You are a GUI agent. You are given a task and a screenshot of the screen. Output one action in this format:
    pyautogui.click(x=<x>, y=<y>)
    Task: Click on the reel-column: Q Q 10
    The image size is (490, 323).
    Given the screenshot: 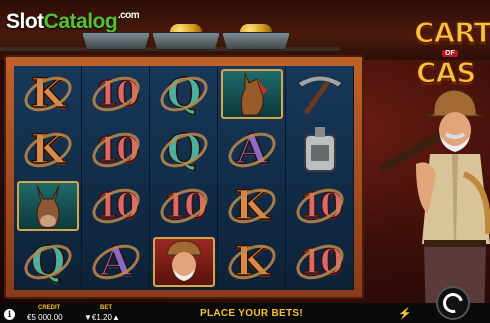 What is the action you would take?
    pyautogui.click(x=184, y=178)
    